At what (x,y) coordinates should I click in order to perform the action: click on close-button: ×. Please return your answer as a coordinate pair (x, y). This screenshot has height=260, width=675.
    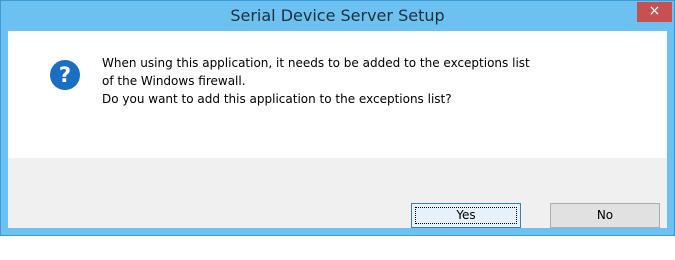
    Looking at the image, I should click on (654, 12).